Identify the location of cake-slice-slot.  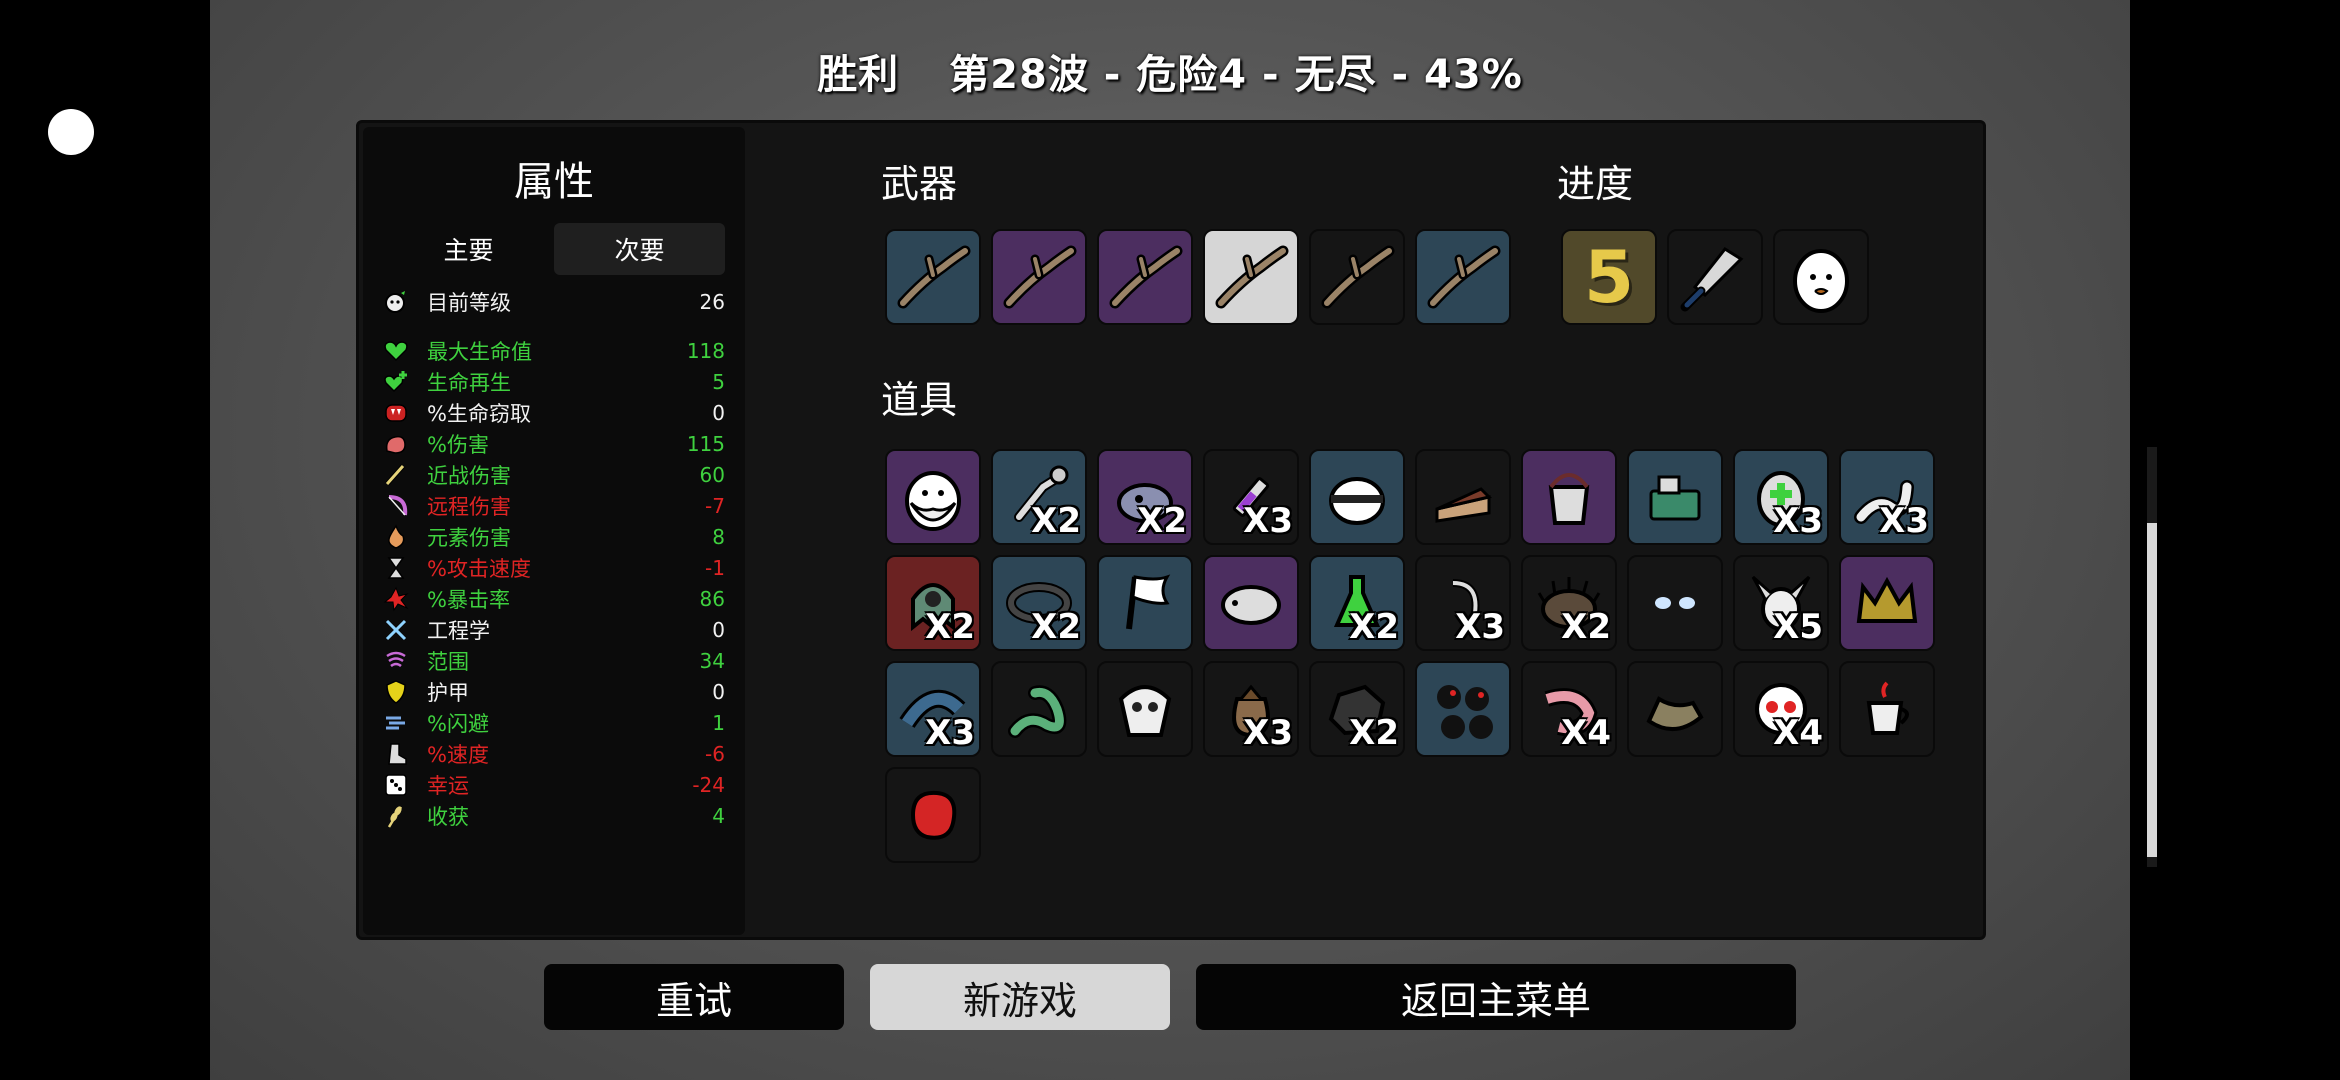
(1463, 497).